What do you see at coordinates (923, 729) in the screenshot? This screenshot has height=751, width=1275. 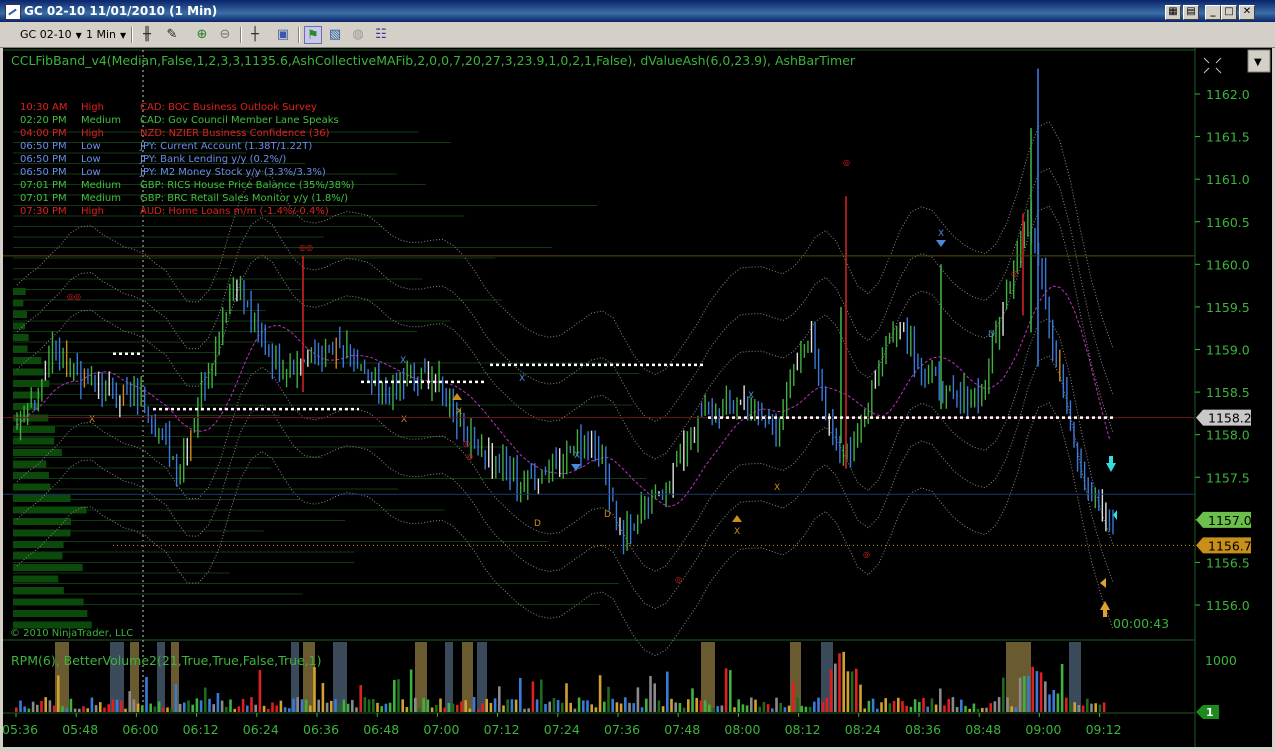 I see `time-tick: 08:36` at bounding box center [923, 729].